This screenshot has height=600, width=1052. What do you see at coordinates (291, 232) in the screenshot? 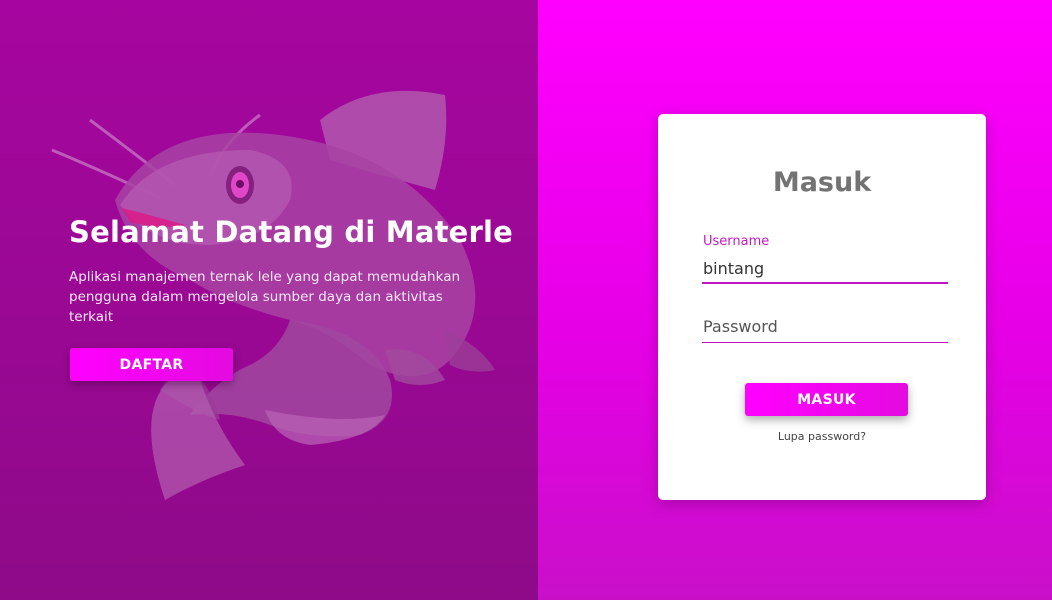
I see `welcome-title: Selamat Datang di Materle` at bounding box center [291, 232].